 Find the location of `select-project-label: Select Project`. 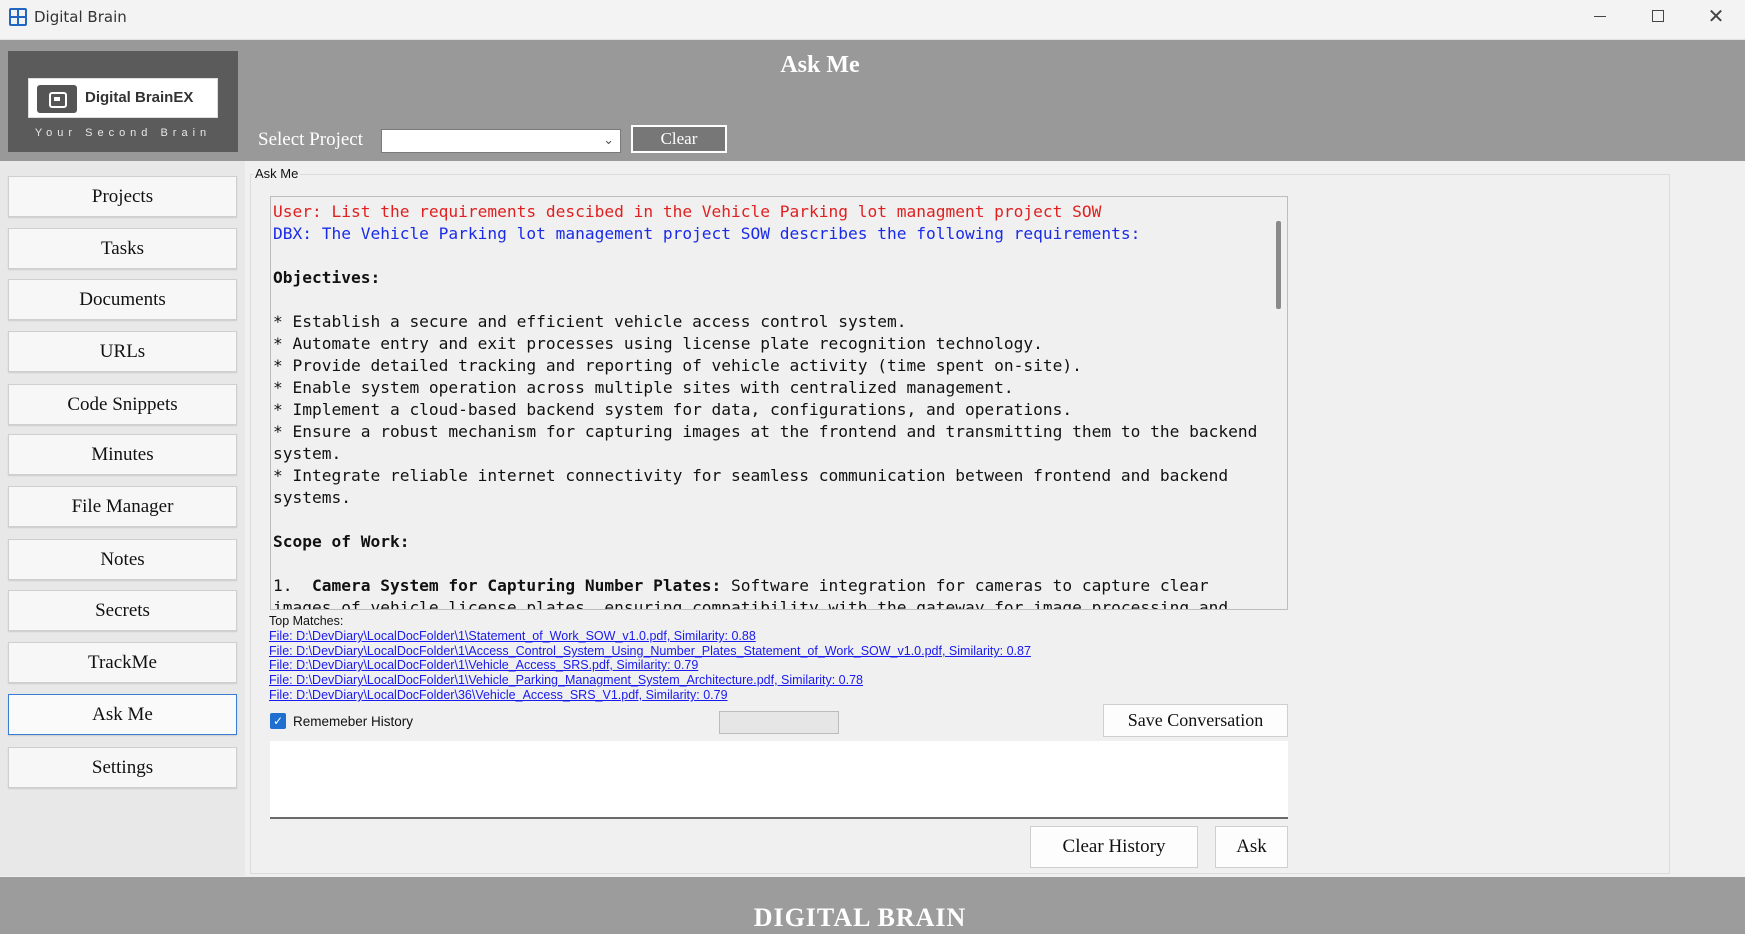

select-project-label: Select Project is located at coordinates (310, 139).